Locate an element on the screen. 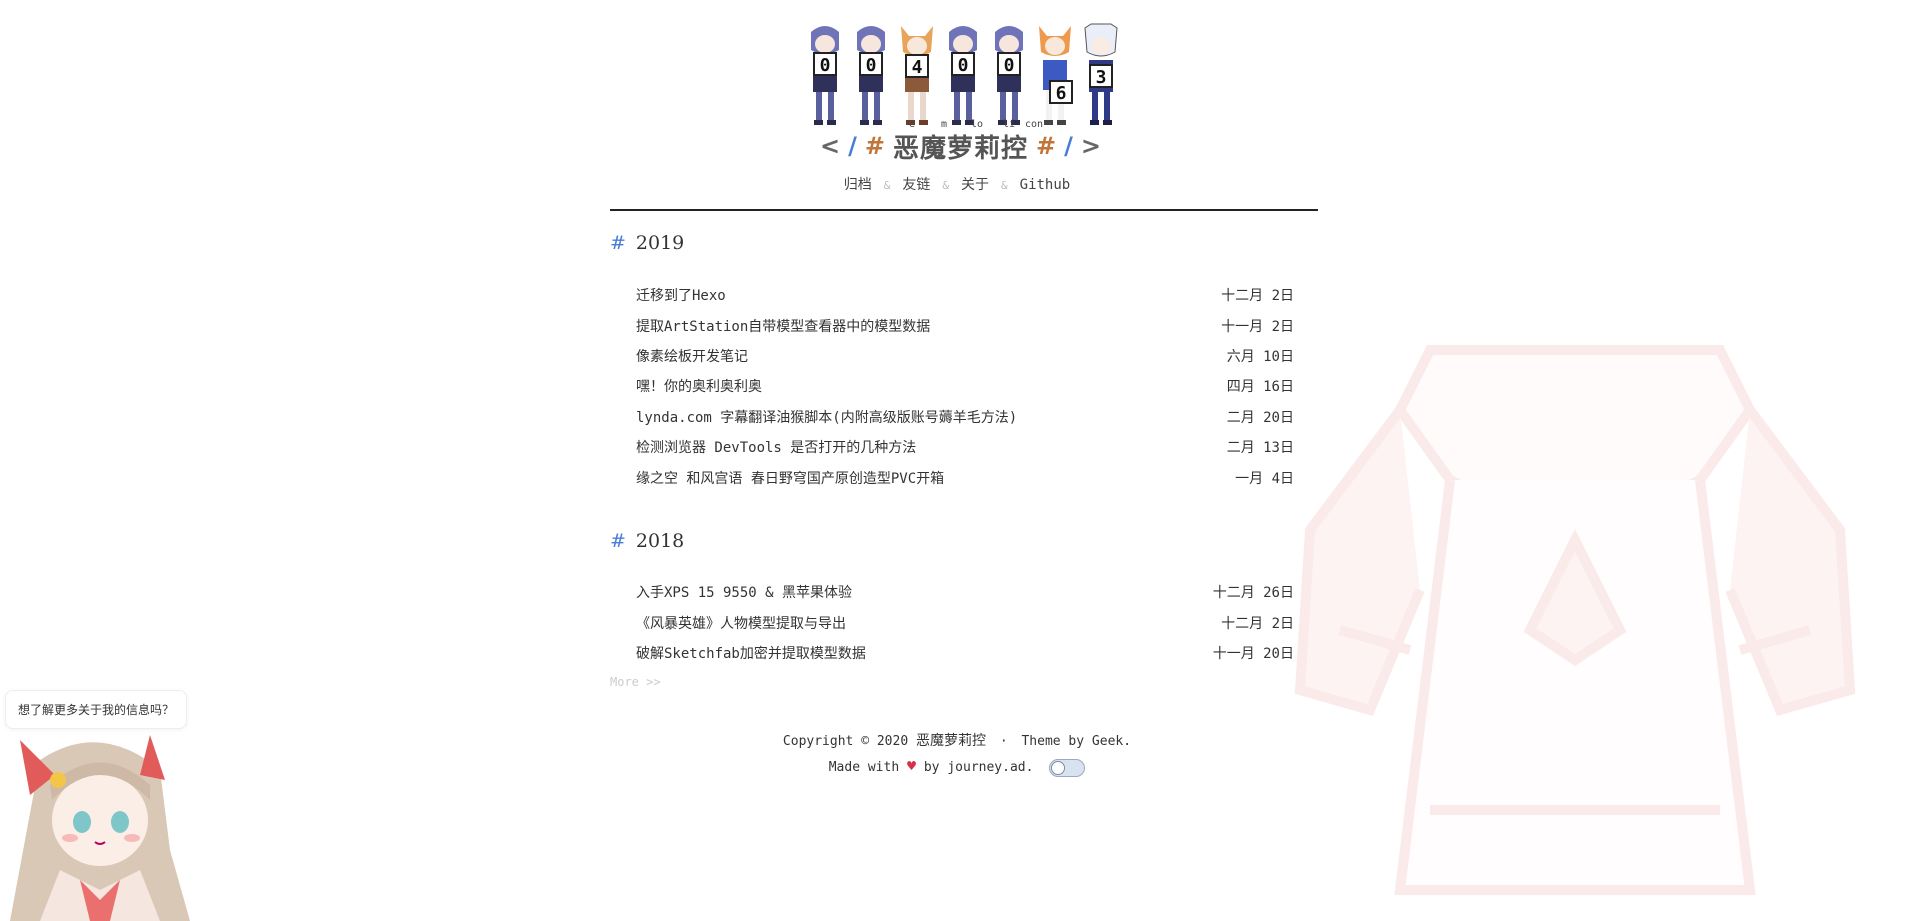 This screenshot has height=921, width=1914. mascot-illustration is located at coordinates (105, 825).